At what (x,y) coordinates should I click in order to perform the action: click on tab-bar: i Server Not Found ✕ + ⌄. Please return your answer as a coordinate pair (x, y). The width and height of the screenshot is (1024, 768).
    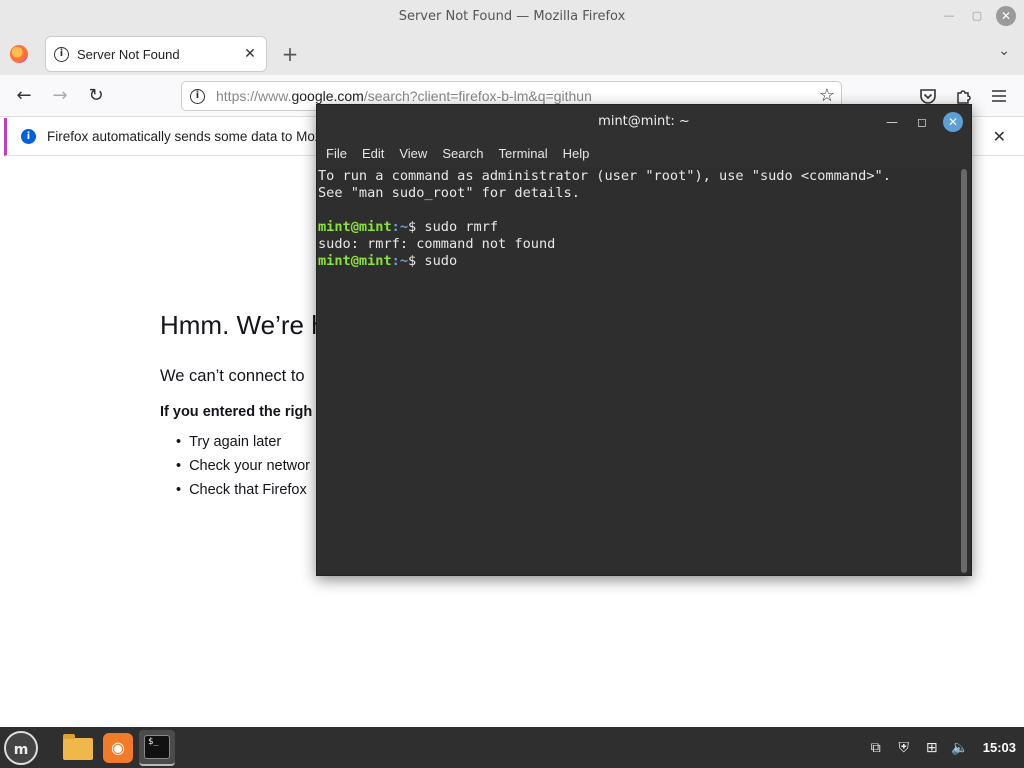
    Looking at the image, I should click on (512, 54).